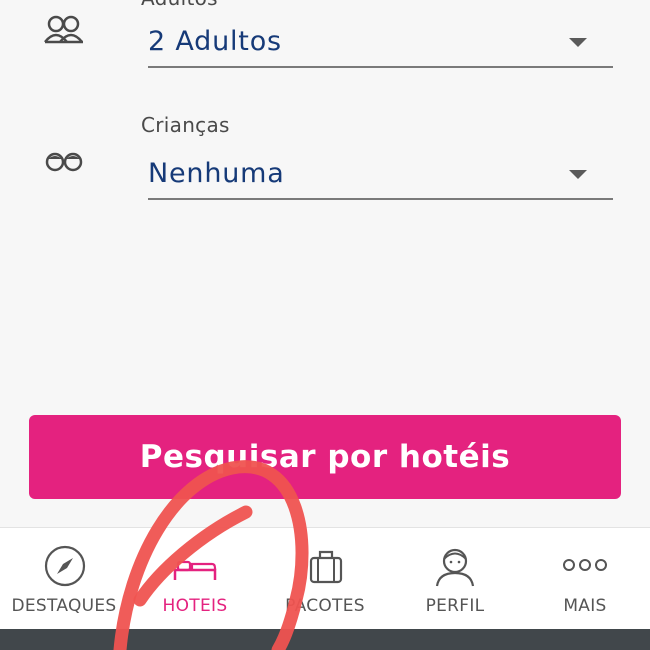 This screenshot has width=650, height=650. What do you see at coordinates (64, 31) in the screenshot?
I see `two-people-icon` at bounding box center [64, 31].